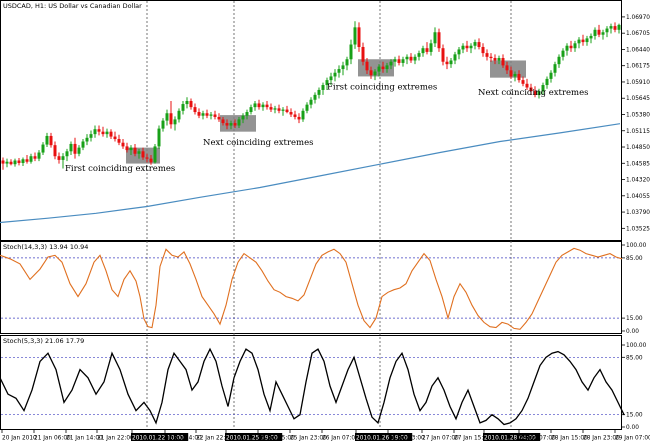 The width and height of the screenshot is (650, 442). I want to click on stoch14-tick-label-1: 85.00, so click(634, 259).